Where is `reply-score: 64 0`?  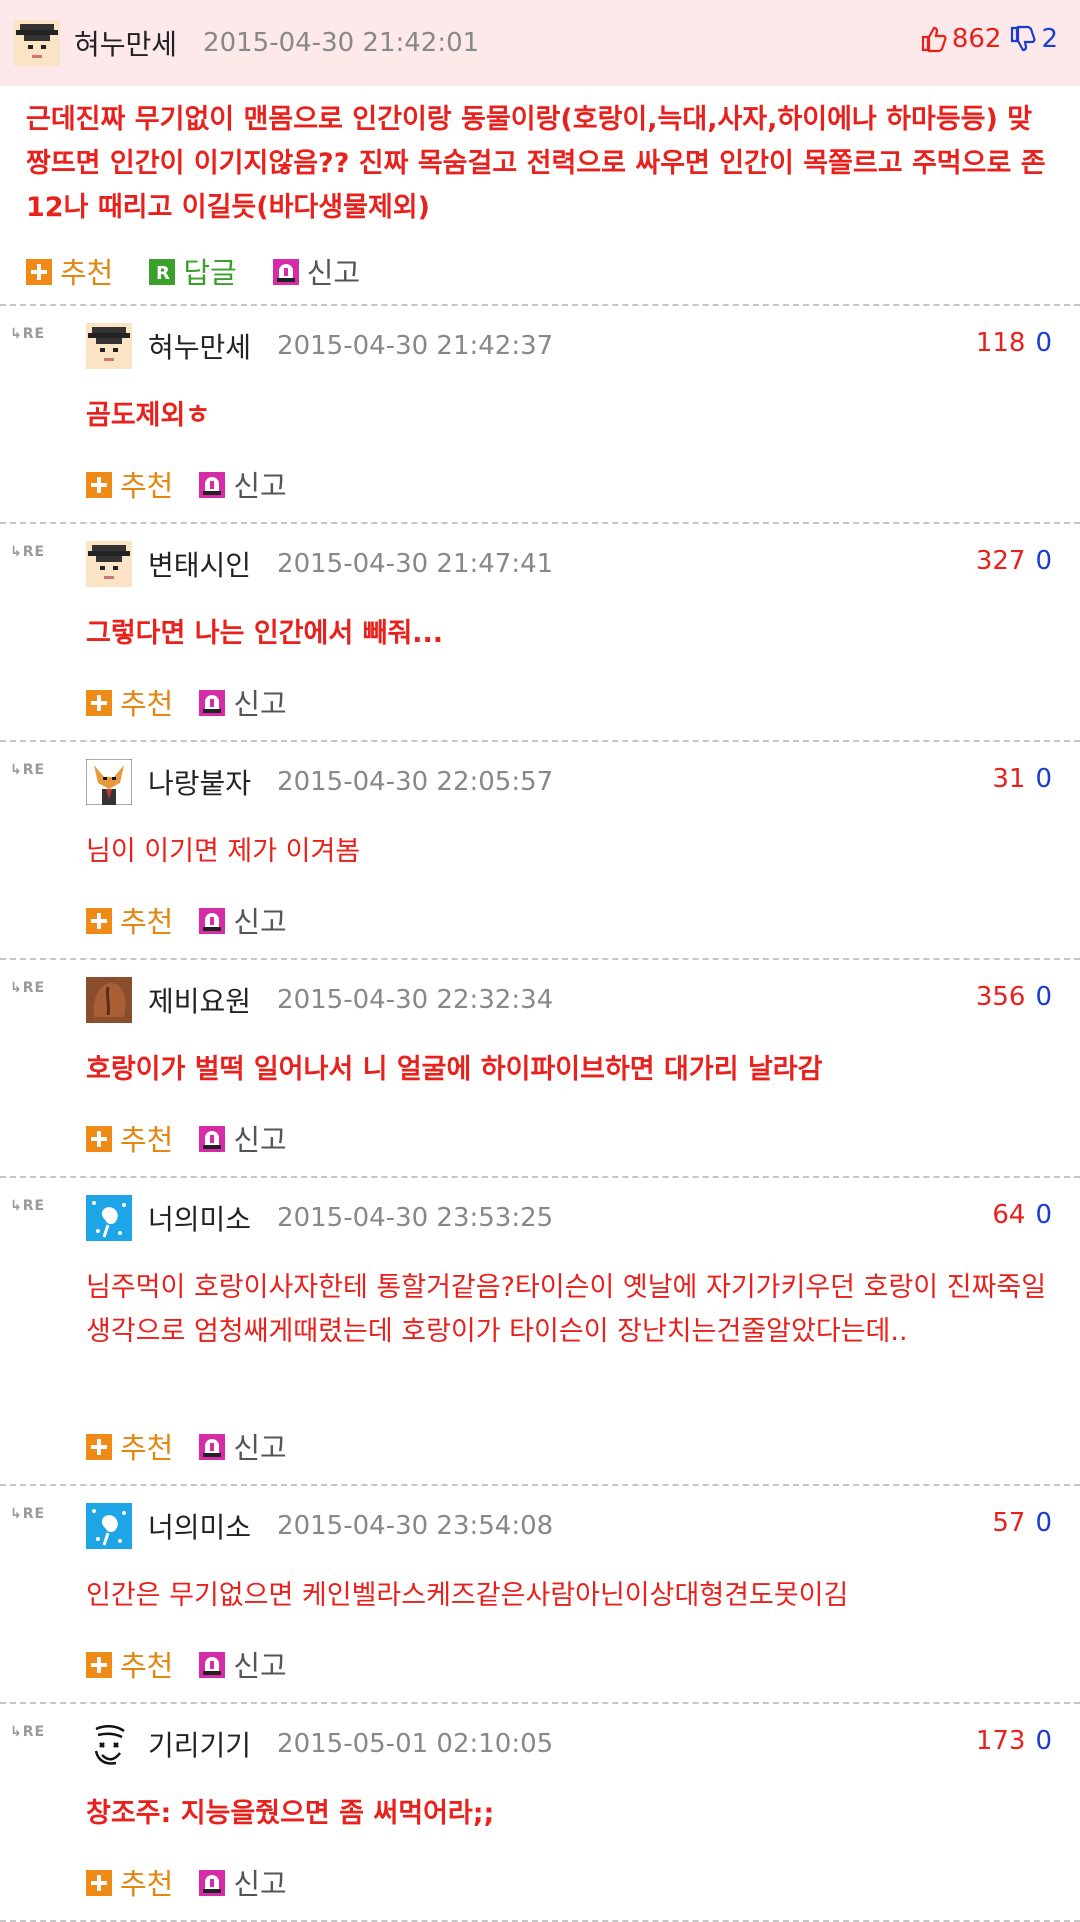 reply-score: 64 0 is located at coordinates (1022, 1215).